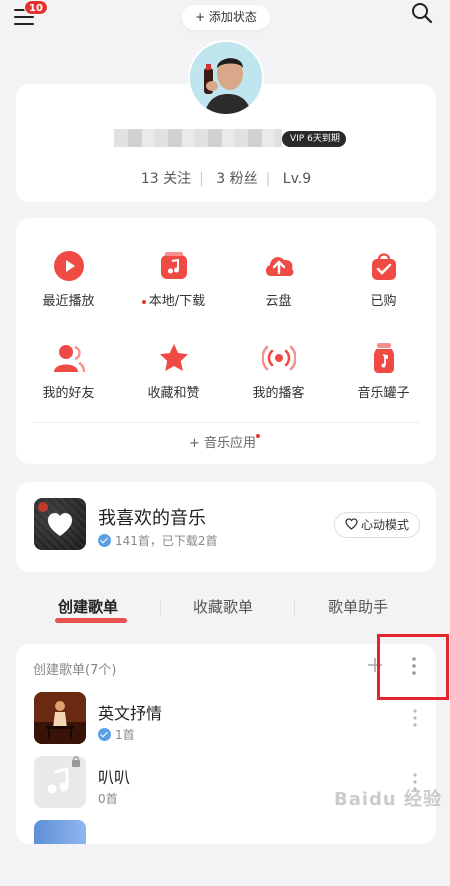 The height and width of the screenshot is (886, 450). I want to click on heart-mode-button: 心动模式, so click(377, 525).